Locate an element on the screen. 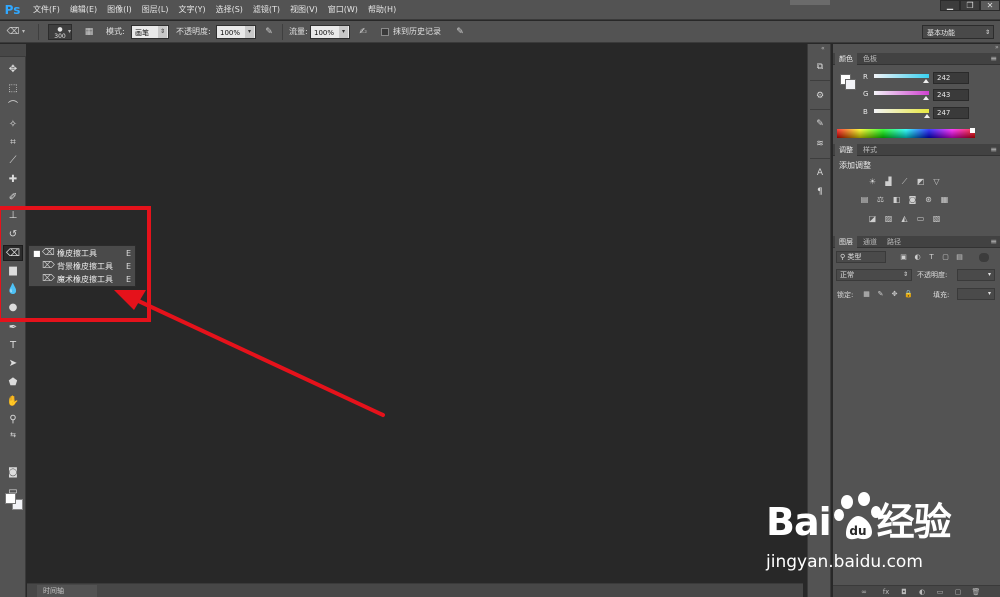  fill-input: ▾ is located at coordinates (976, 294).